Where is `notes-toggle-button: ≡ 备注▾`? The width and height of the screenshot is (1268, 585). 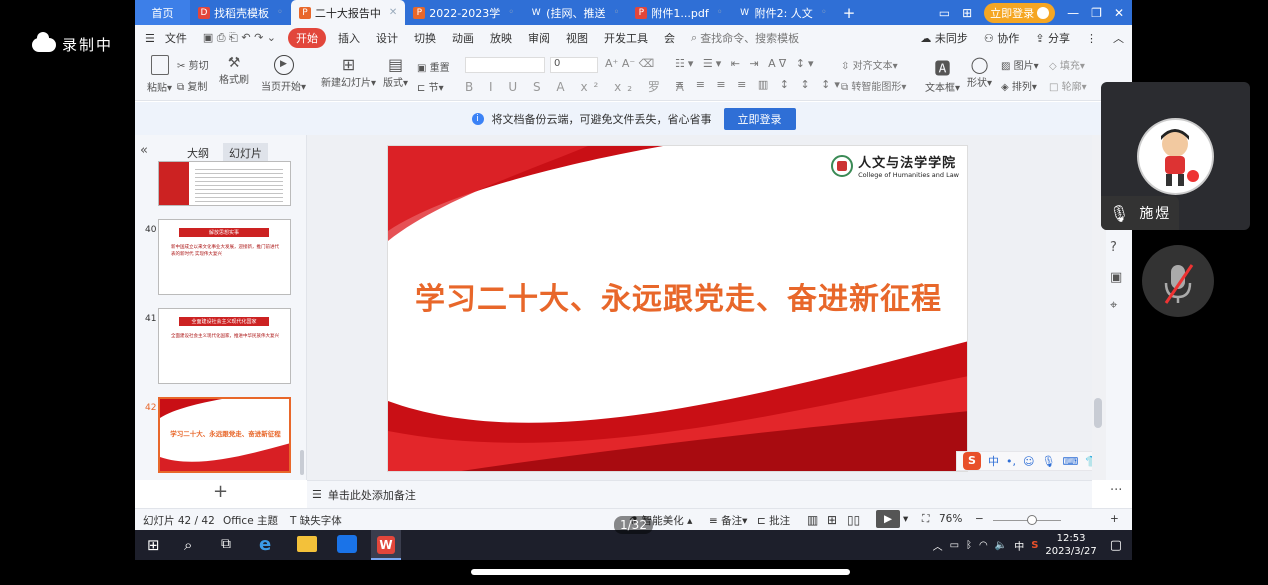 notes-toggle-button: ≡ 备注▾ is located at coordinates (728, 520).